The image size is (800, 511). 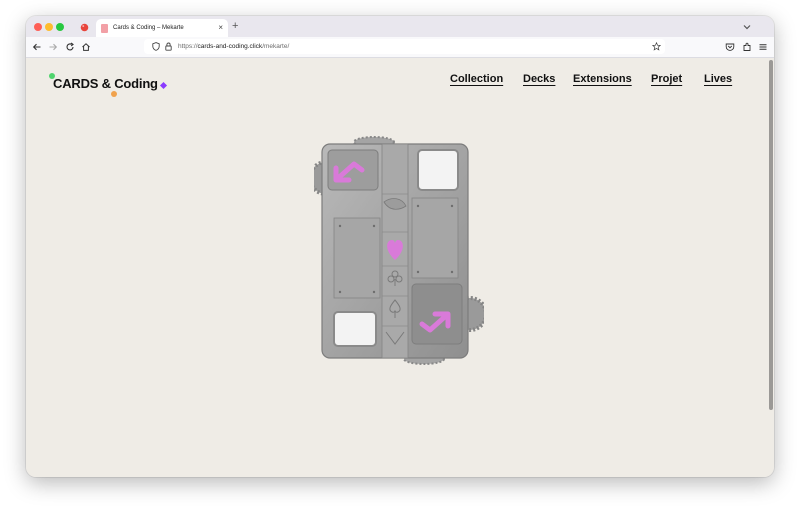 What do you see at coordinates (114, 94) in the screenshot?
I see `logo-orange-dot` at bounding box center [114, 94].